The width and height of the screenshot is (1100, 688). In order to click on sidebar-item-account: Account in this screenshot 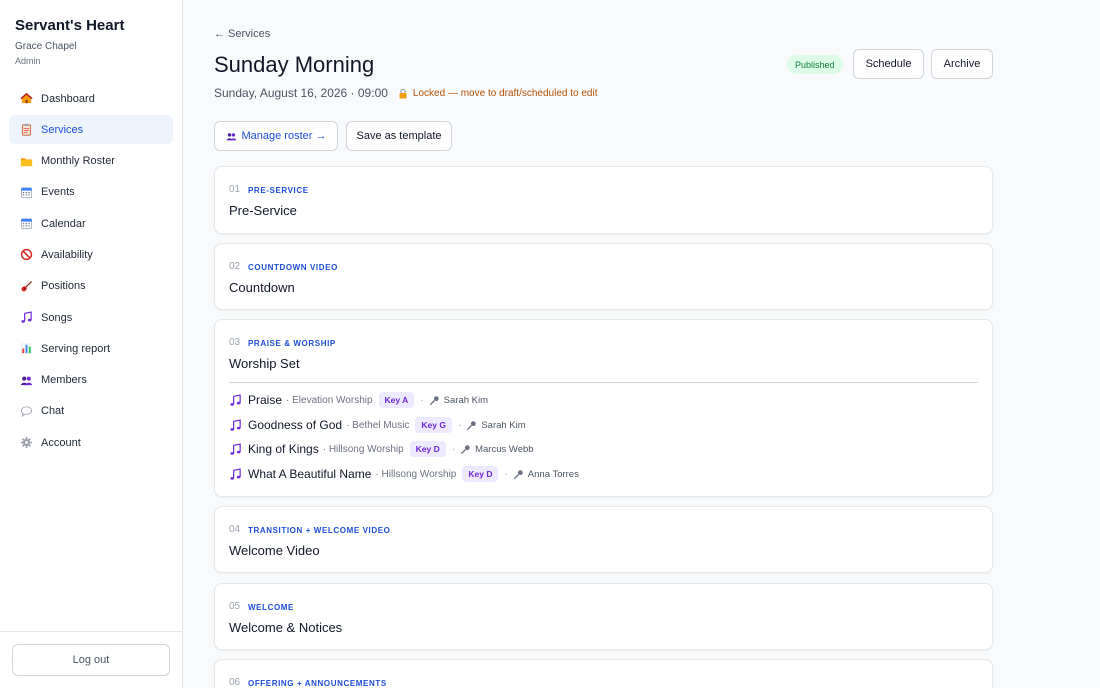, I will do `click(91, 442)`.